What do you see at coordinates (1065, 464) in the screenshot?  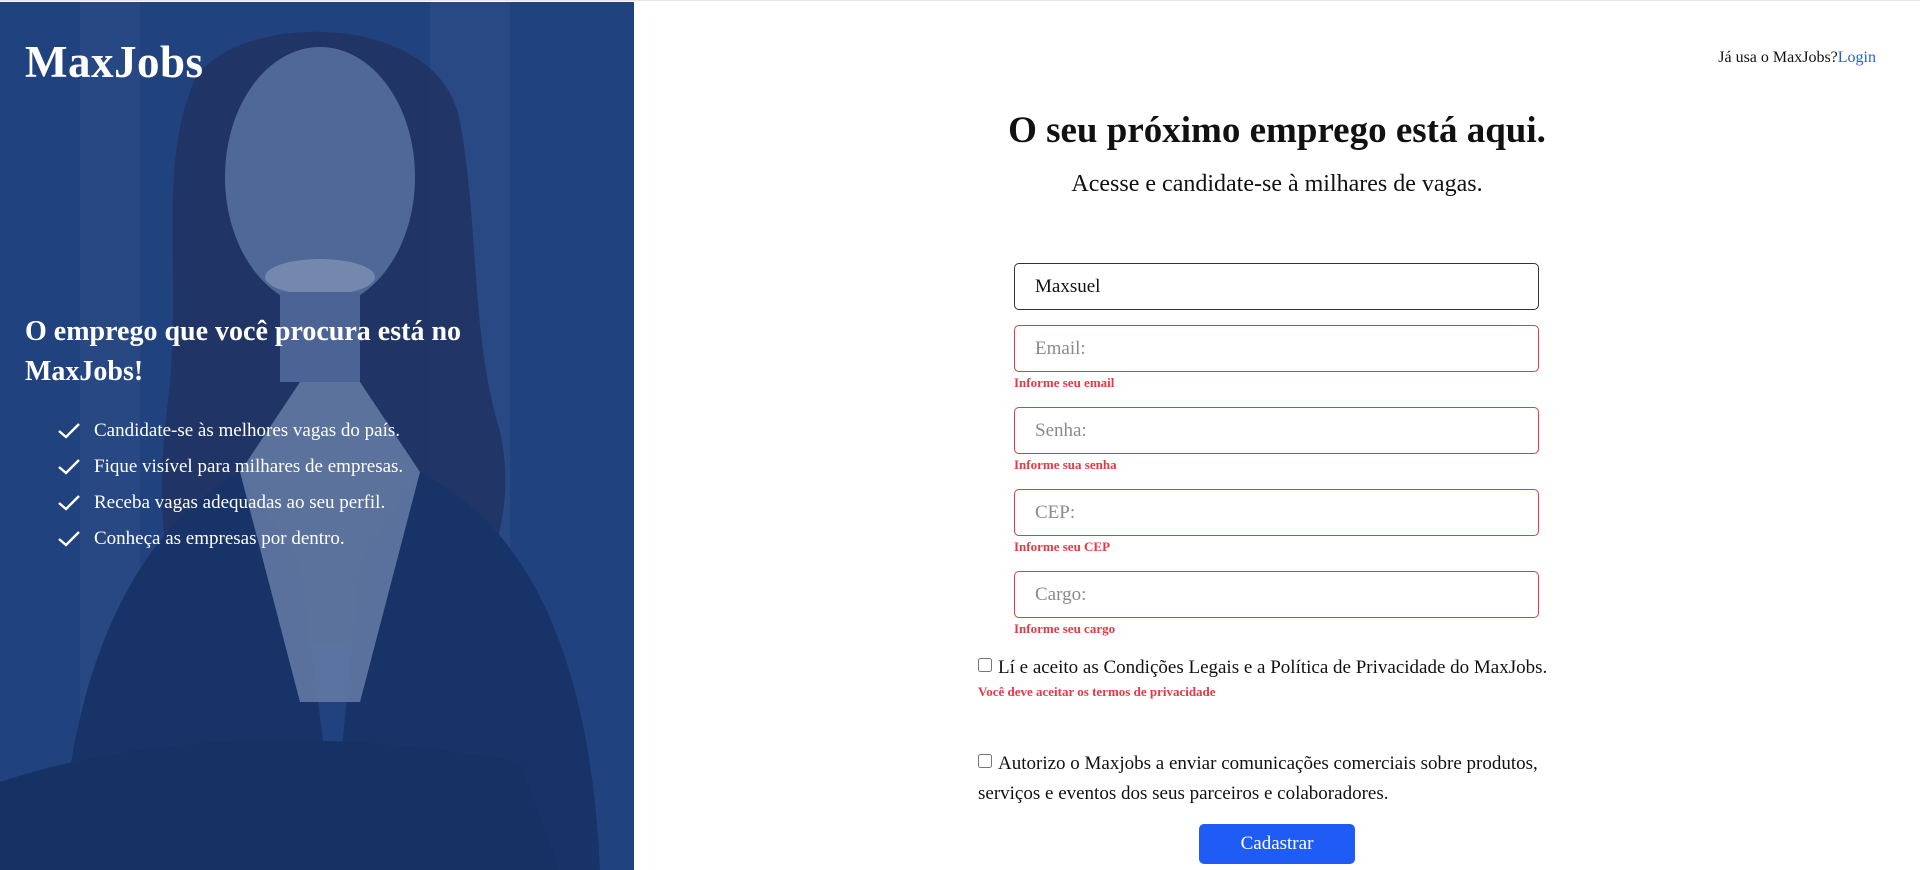 I see `password-error: Informe sua senha` at bounding box center [1065, 464].